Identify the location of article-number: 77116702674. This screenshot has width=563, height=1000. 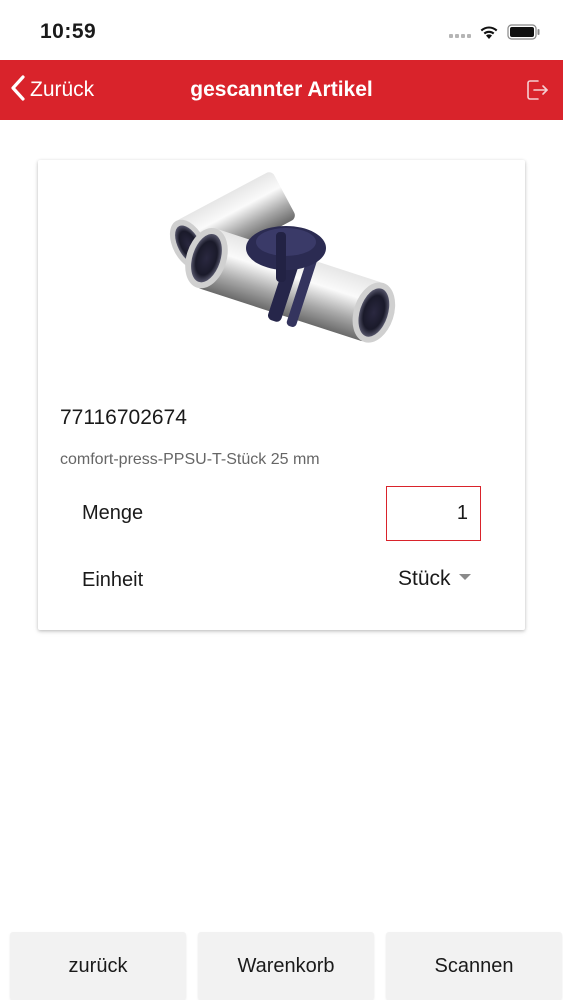
(123, 417).